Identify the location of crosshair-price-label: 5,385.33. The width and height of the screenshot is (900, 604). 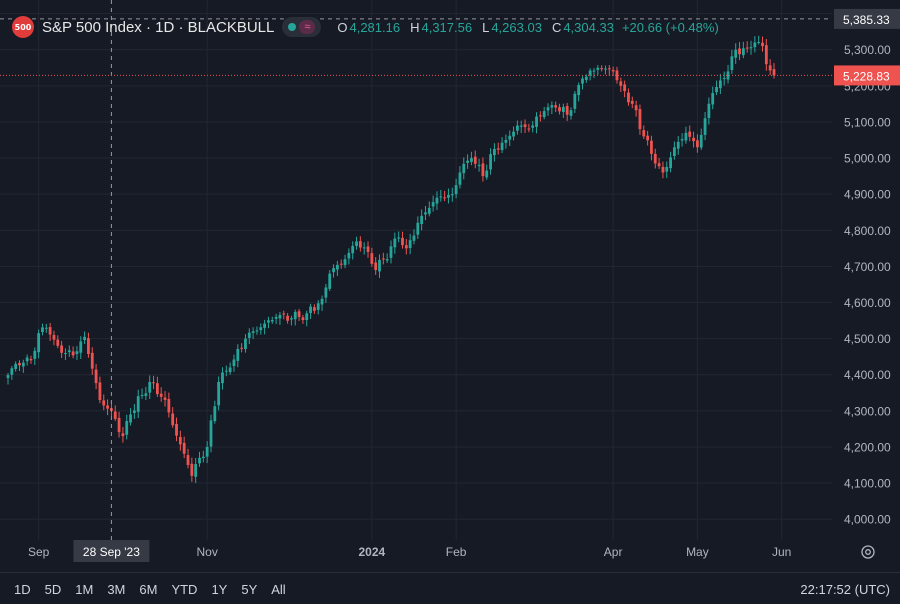
(866, 20).